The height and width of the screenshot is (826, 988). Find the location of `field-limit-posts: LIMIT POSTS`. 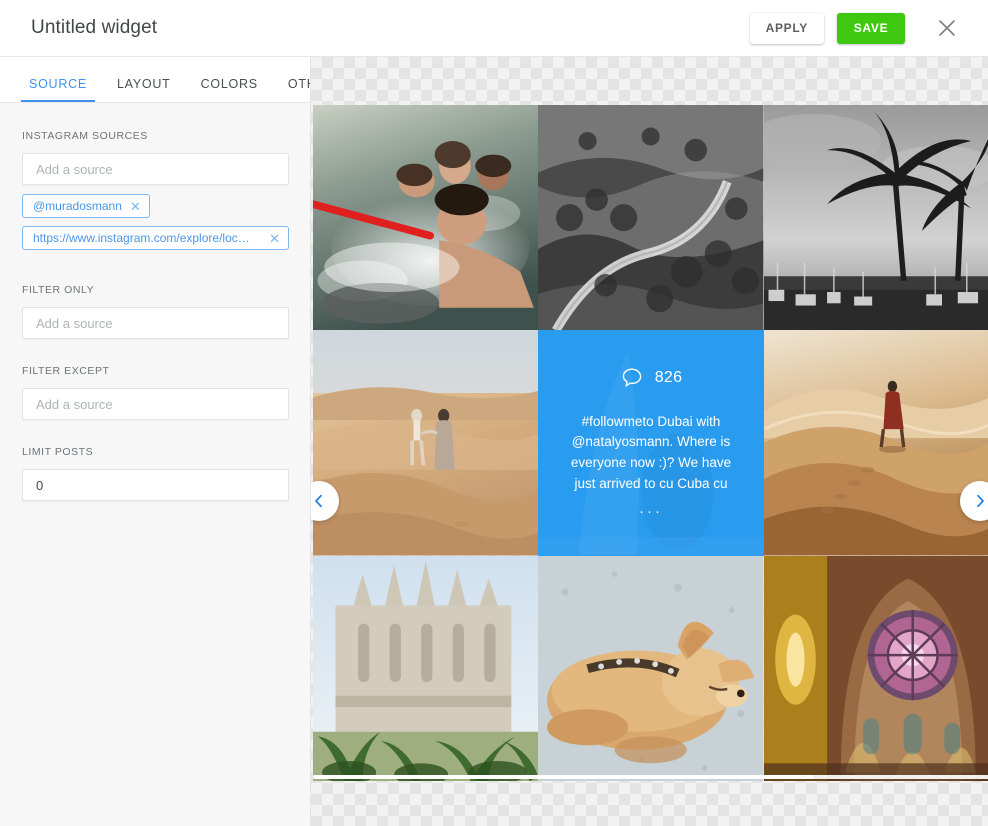

field-limit-posts: LIMIT POSTS is located at coordinates (155, 473).